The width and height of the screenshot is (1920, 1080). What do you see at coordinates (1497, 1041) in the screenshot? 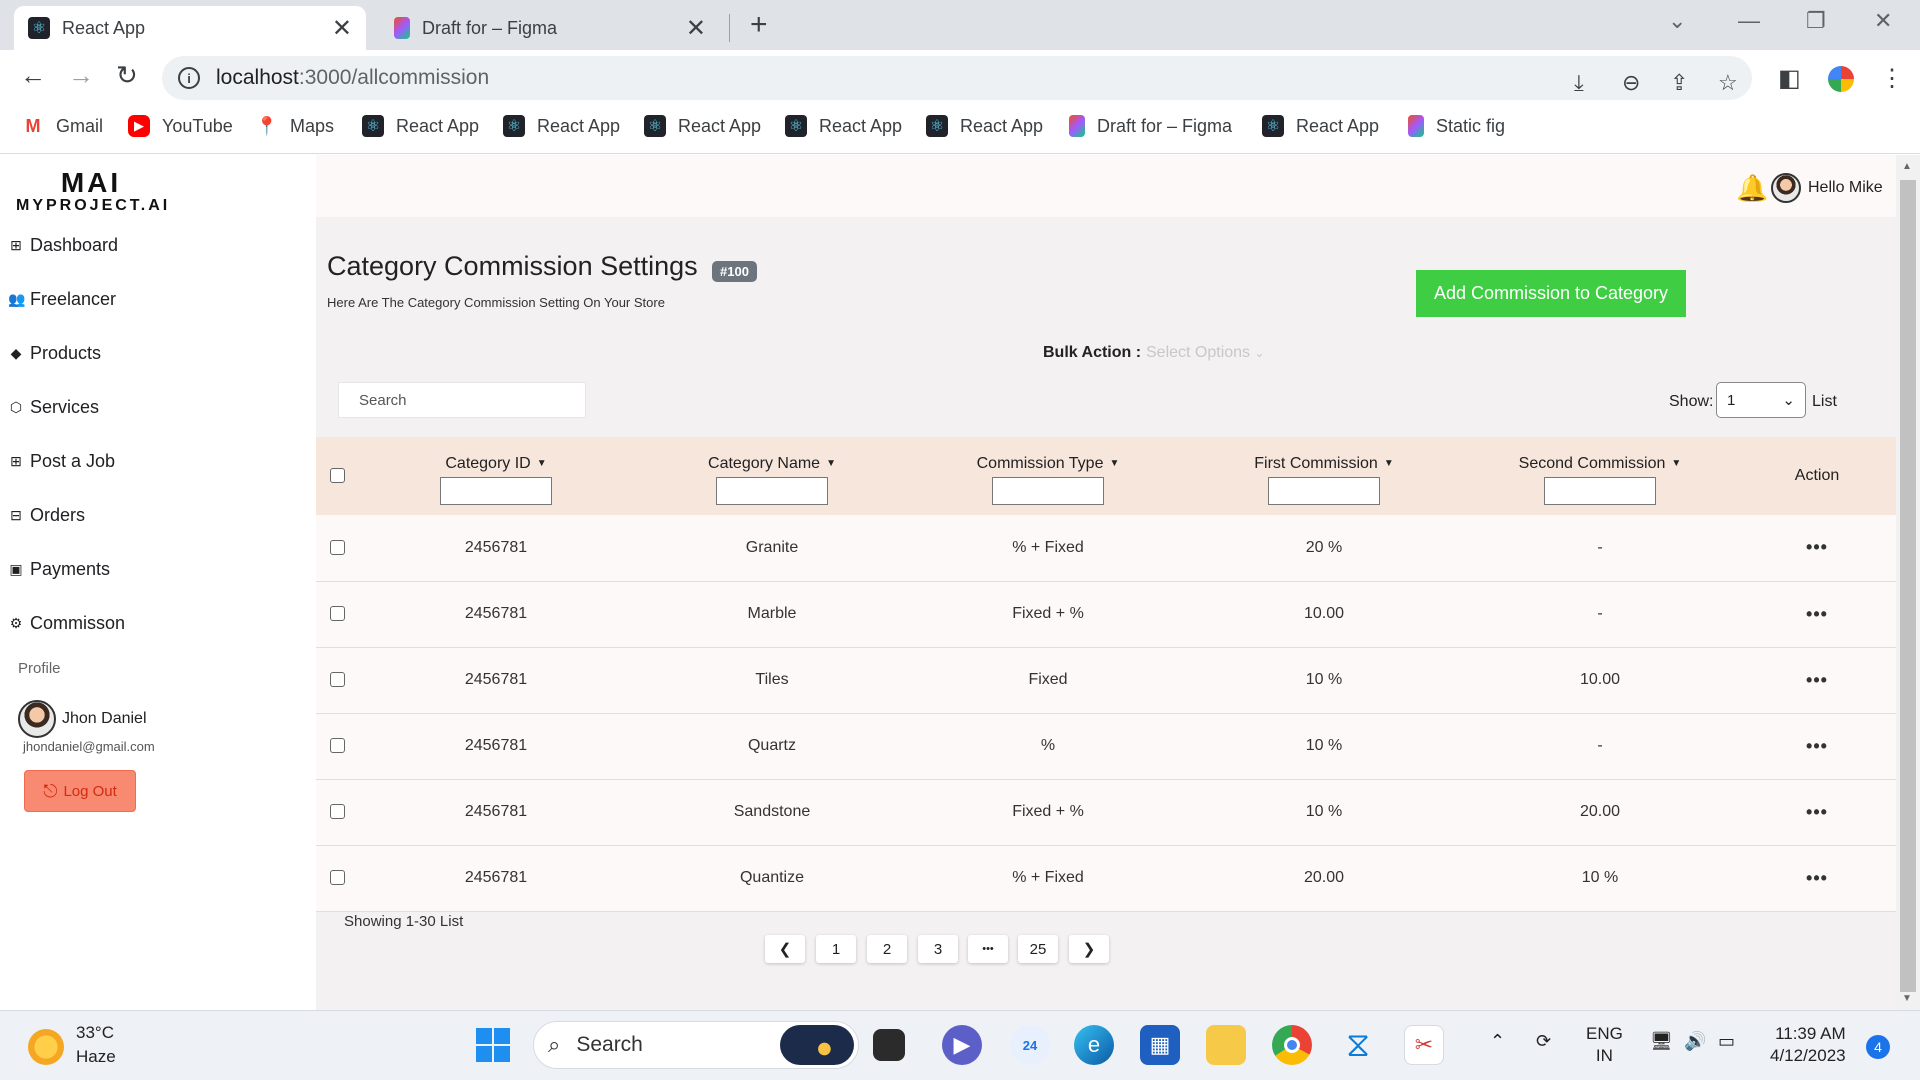
I see `tray-overflow-icon: ⌃` at bounding box center [1497, 1041].